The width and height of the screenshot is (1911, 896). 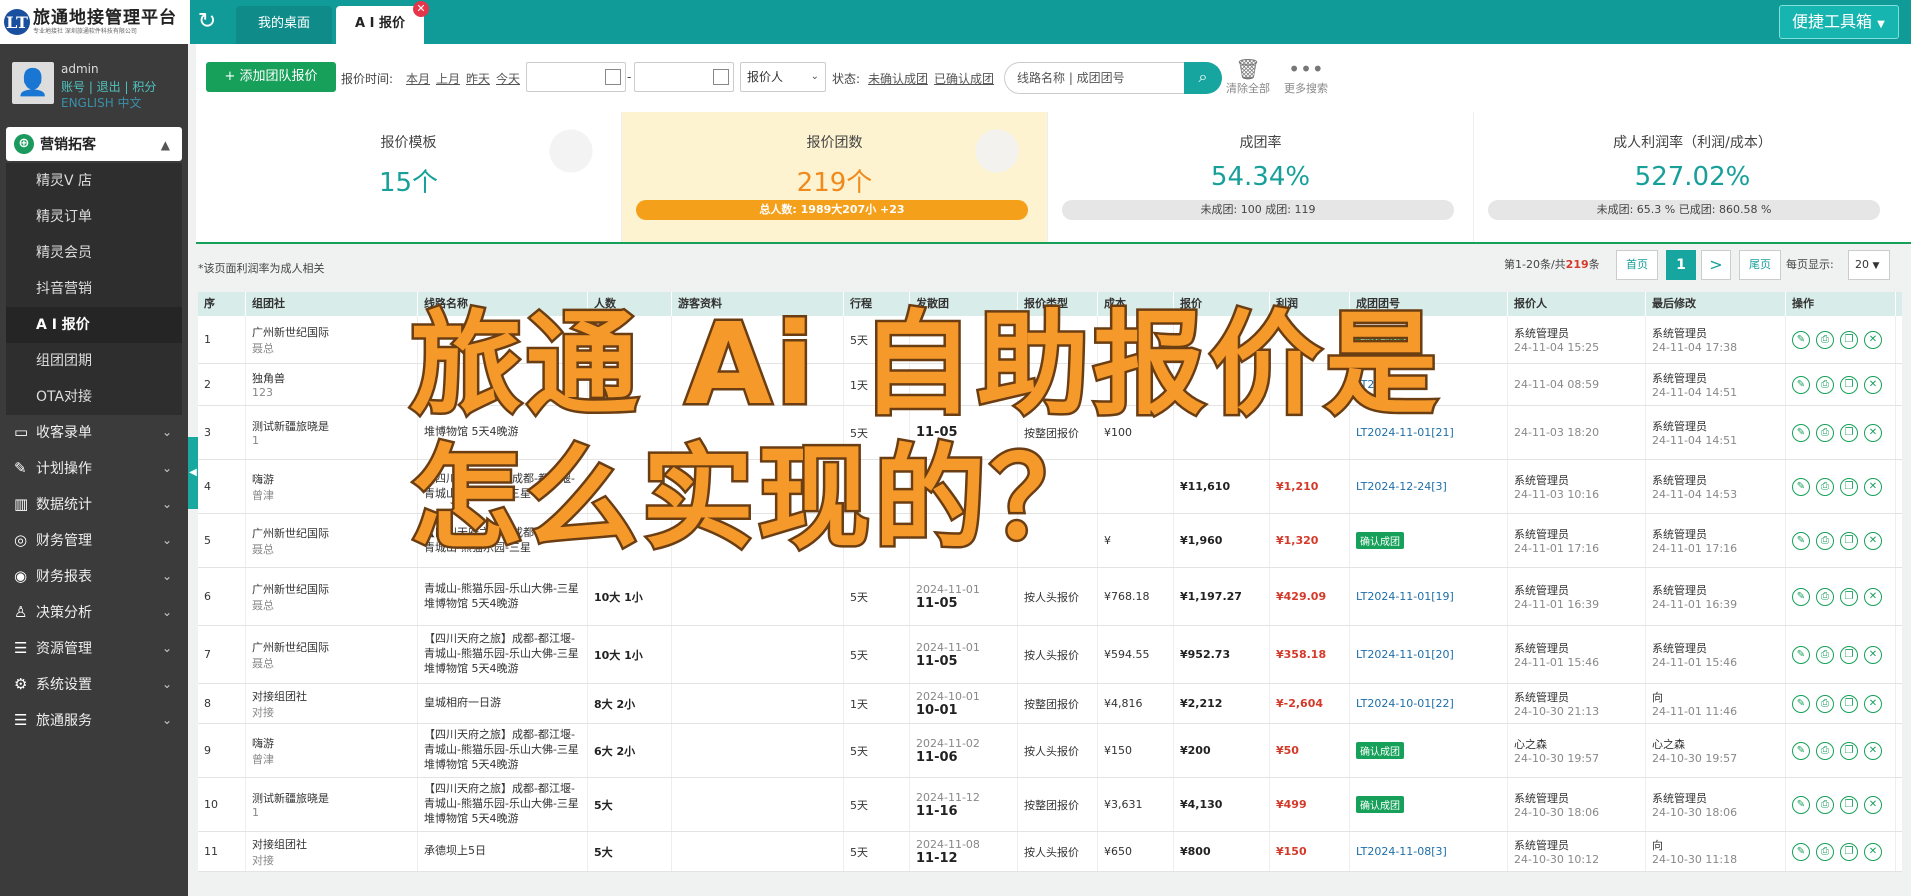 I want to click on group-number: LT2024-1, so click(x=1428, y=384).